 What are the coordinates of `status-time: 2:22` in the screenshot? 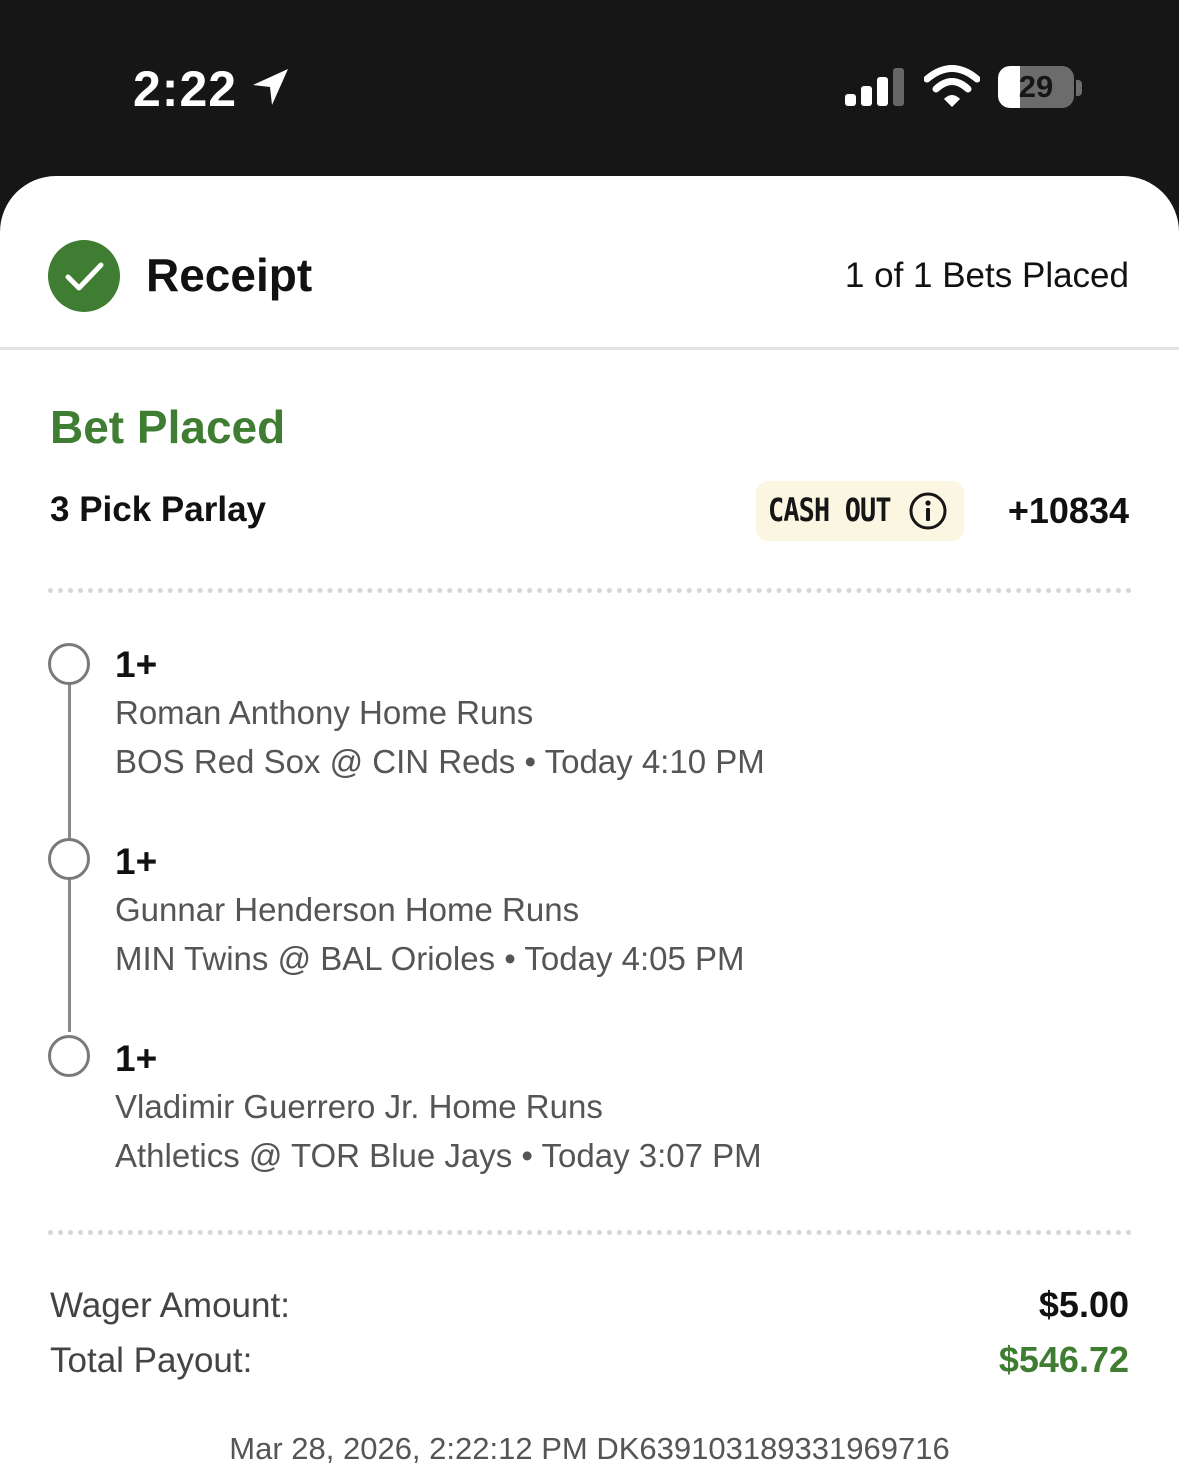 It's located at (185, 89).